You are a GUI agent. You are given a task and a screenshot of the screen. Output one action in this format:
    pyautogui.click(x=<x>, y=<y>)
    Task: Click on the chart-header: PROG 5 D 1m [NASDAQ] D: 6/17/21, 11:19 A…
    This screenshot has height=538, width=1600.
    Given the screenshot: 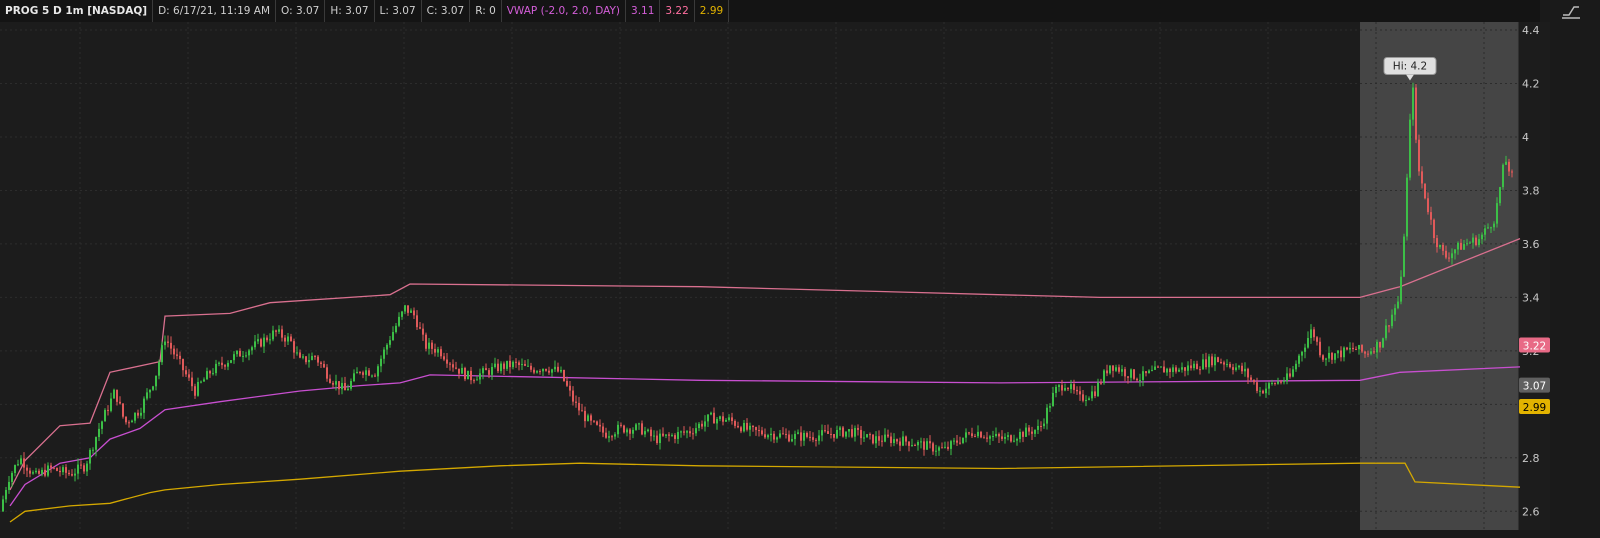 What is the action you would take?
    pyautogui.click(x=770, y=11)
    